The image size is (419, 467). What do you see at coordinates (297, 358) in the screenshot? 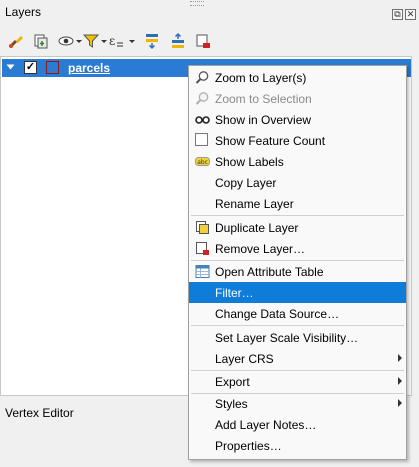
I see `menu-item-layer-crs: Layer CRS` at bounding box center [297, 358].